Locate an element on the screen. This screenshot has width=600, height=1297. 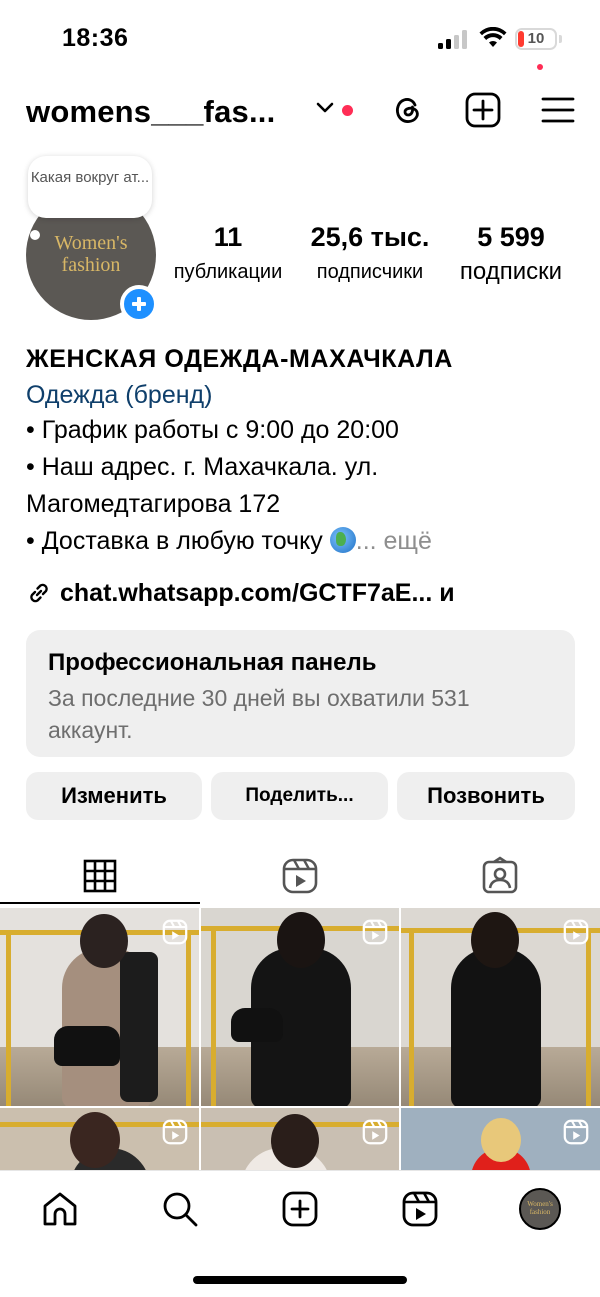
profile-display-name: ЖЕНСКАЯ ОДЕЖДА-МАХАЧКАЛА is located at coordinates (239, 359).